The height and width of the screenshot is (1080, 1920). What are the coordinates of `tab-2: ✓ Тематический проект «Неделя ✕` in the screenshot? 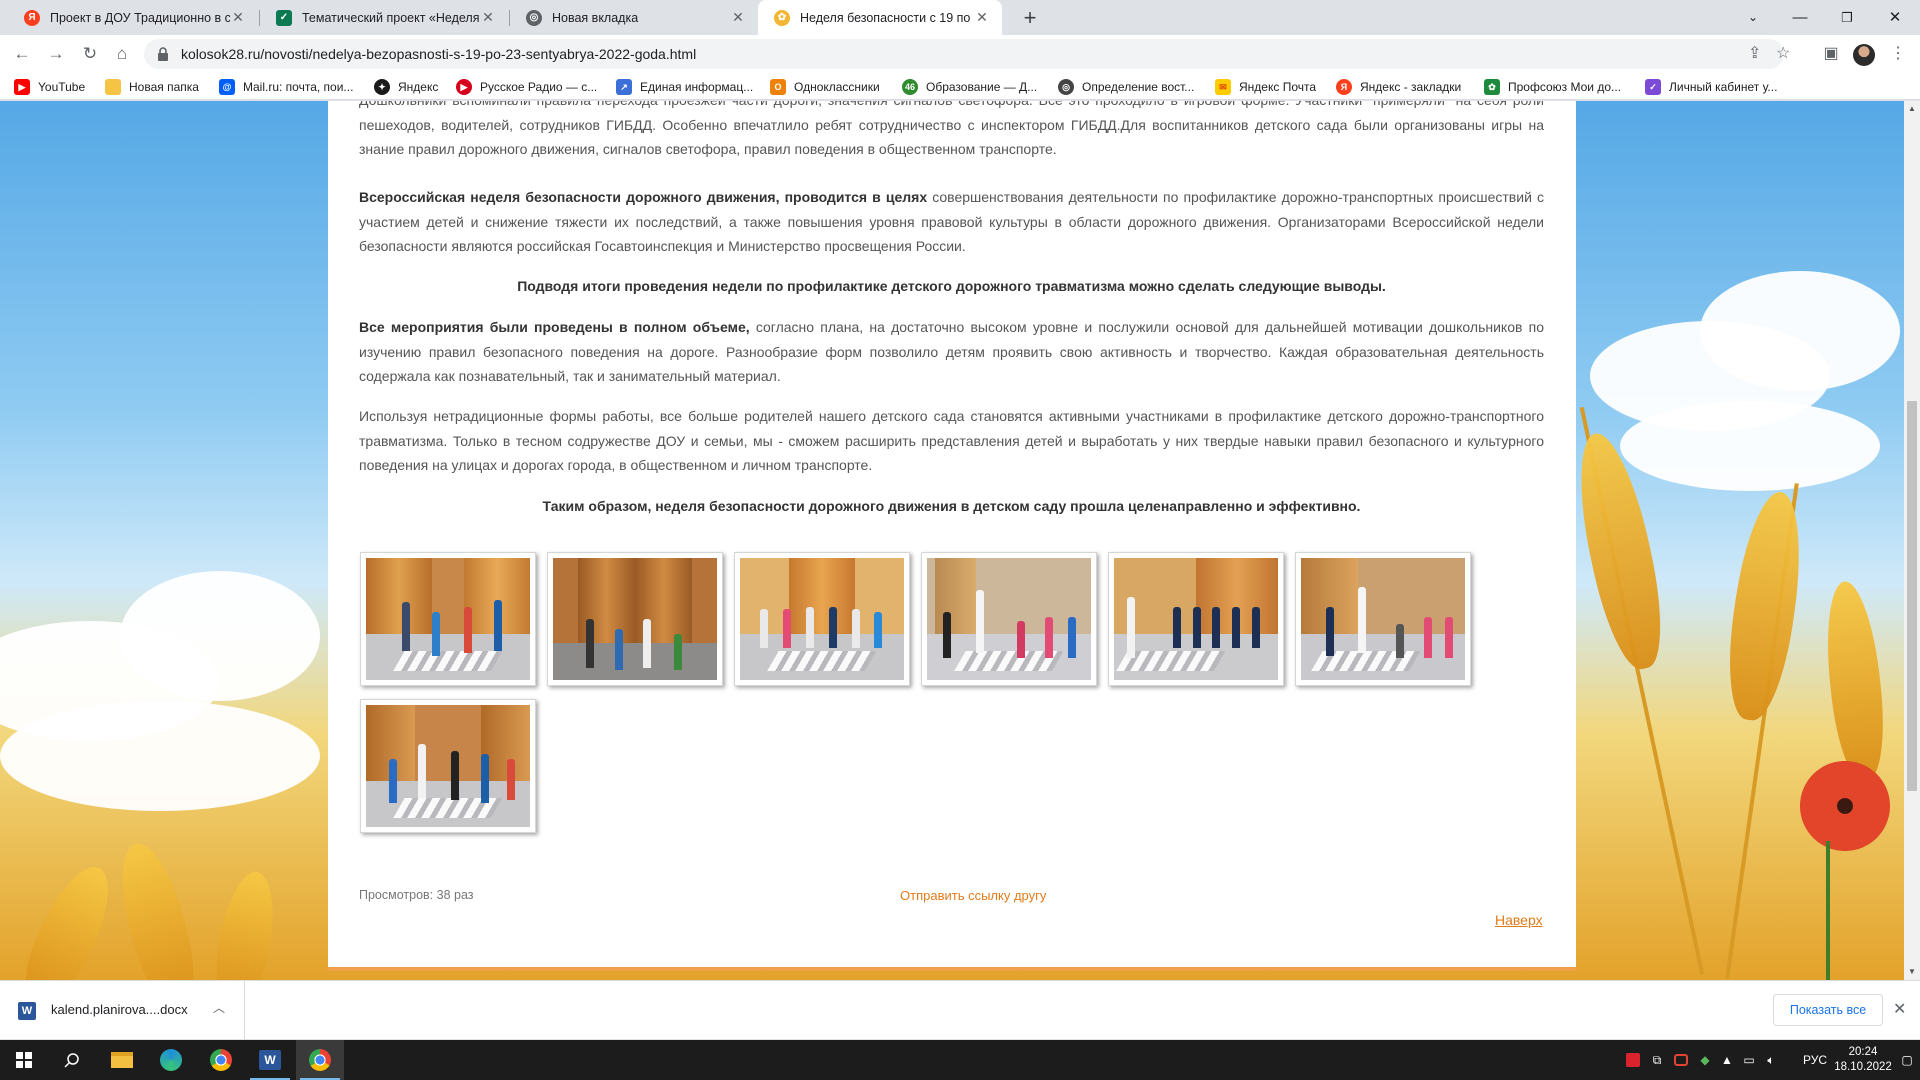 It's located at (384, 17).